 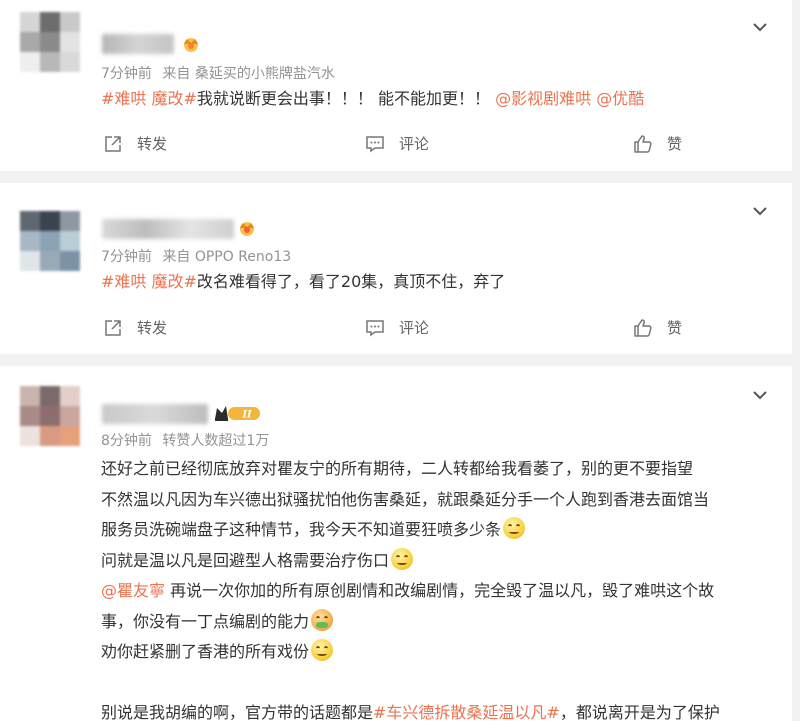 What do you see at coordinates (441, 652) in the screenshot?
I see `comment-line: 劝你赶紧删了香港的所有戏份` at bounding box center [441, 652].